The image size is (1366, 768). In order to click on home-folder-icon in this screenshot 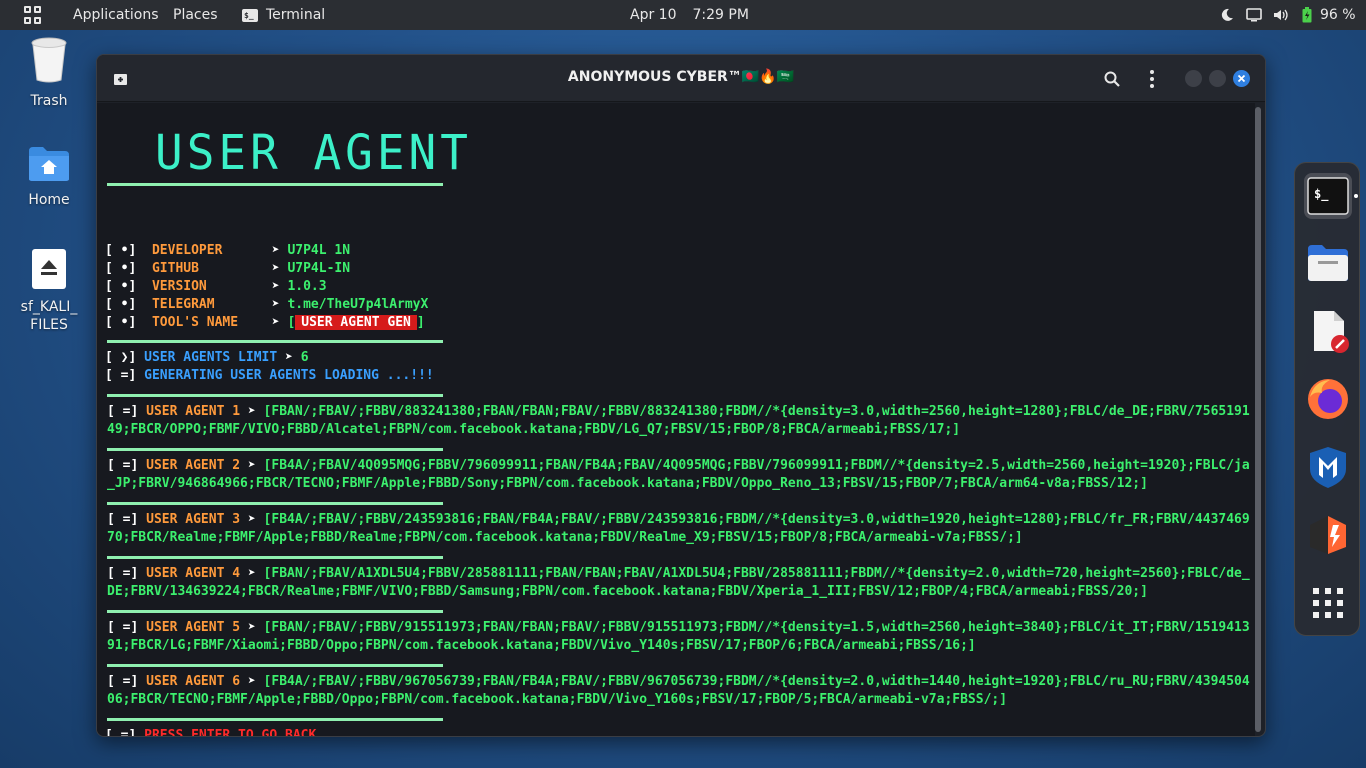, I will do `click(49, 164)`.